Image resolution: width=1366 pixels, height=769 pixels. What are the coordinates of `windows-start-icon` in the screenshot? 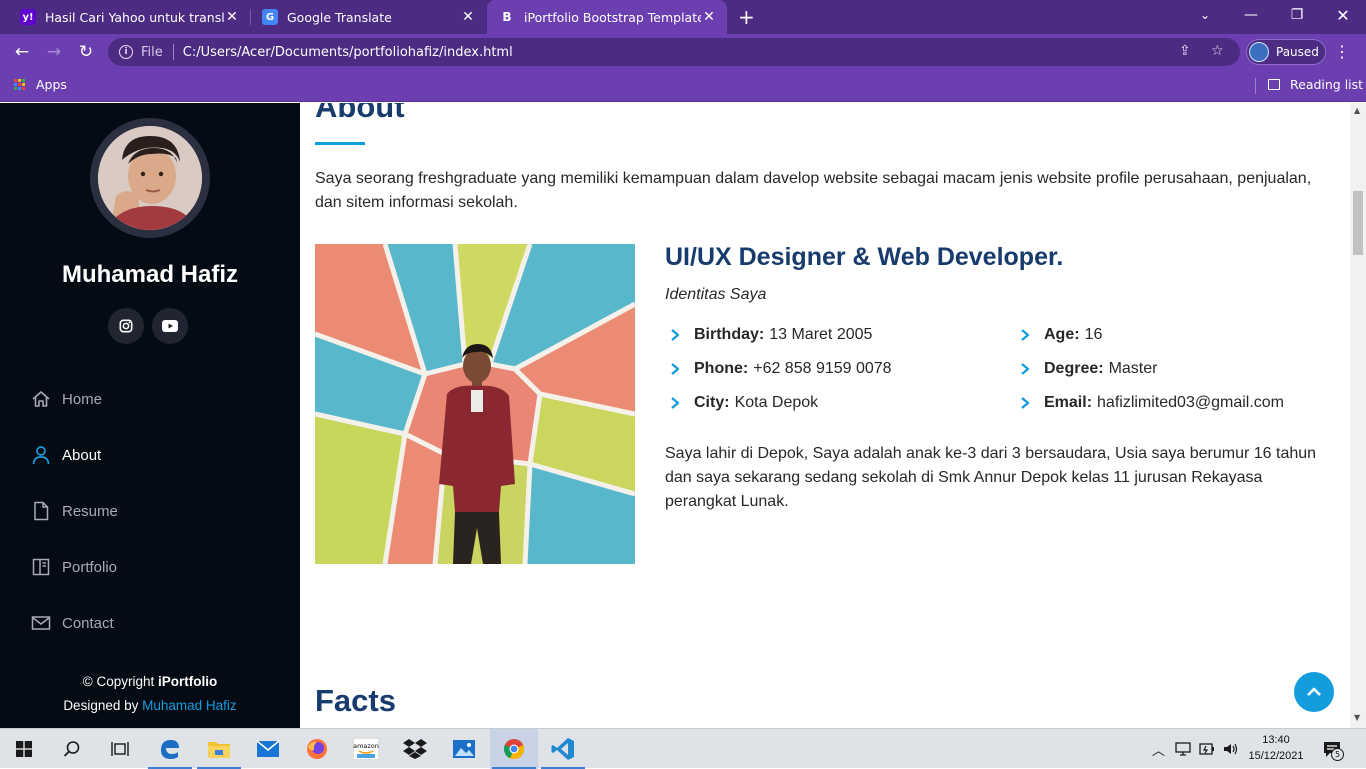 It's located at (24, 749).